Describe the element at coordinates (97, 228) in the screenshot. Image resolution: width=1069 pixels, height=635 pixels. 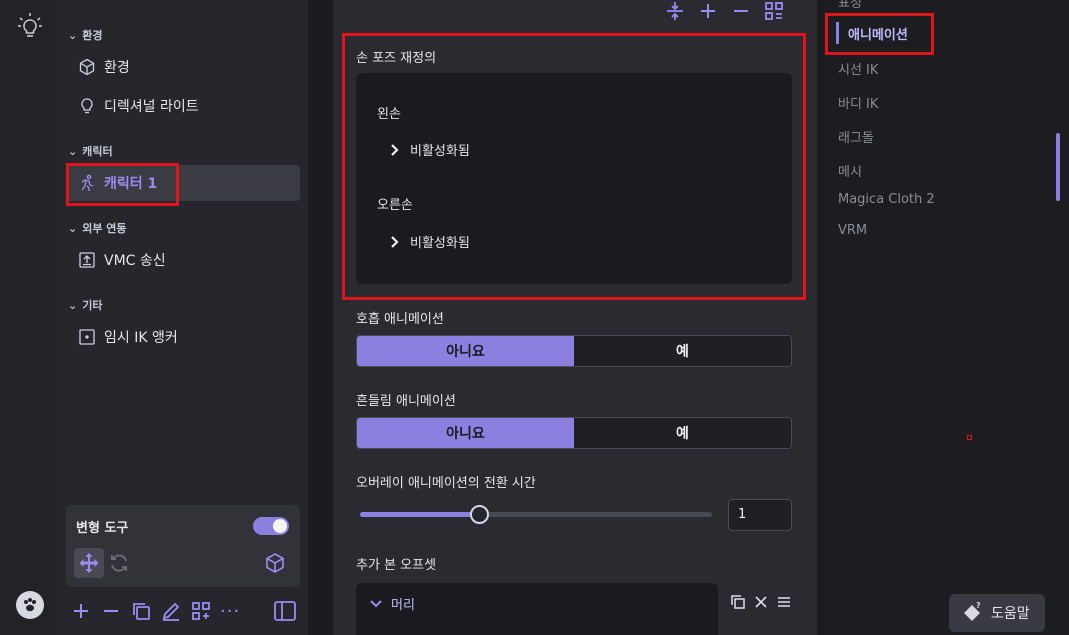
I see `section-external: ⌄ 외부 연동` at that location.